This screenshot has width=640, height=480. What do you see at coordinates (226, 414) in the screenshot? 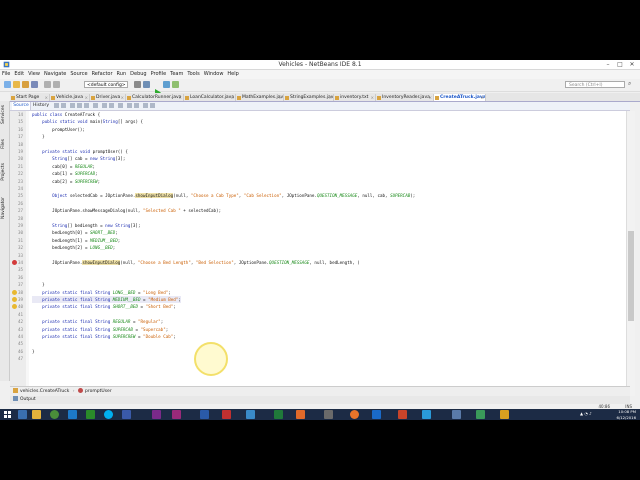
I see `acrobat-icon` at bounding box center [226, 414].